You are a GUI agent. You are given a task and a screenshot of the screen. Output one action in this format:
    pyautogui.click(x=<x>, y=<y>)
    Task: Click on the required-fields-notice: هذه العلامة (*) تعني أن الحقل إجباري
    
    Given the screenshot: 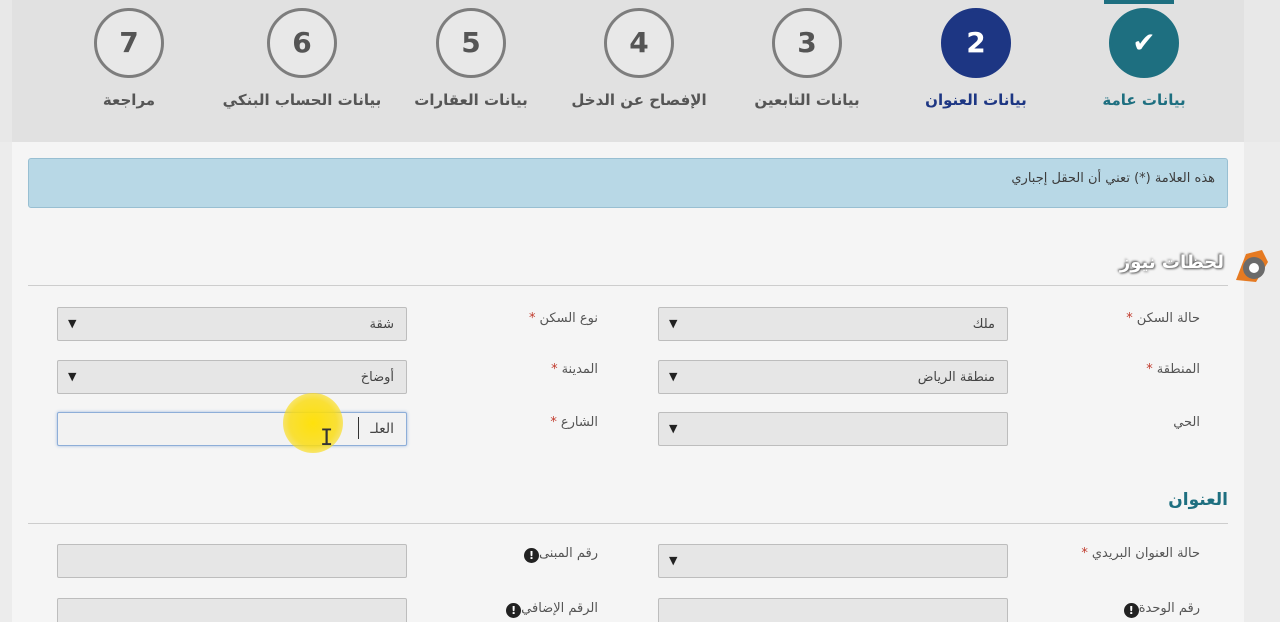 What is the action you would take?
    pyautogui.click(x=628, y=183)
    